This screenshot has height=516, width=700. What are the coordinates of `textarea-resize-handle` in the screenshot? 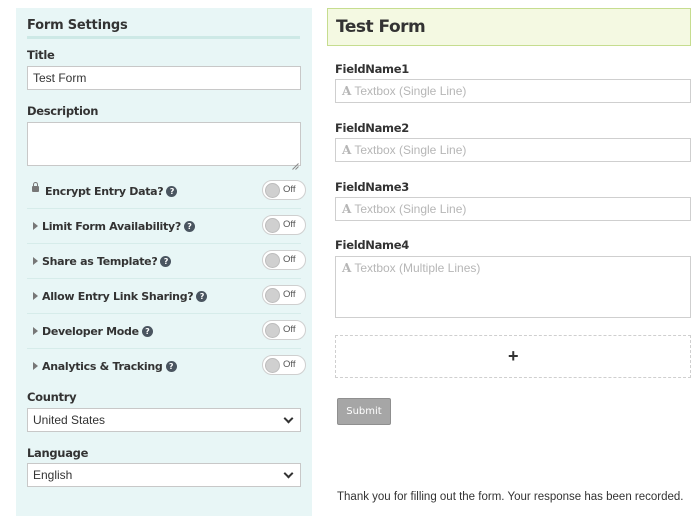 It's located at (295, 163).